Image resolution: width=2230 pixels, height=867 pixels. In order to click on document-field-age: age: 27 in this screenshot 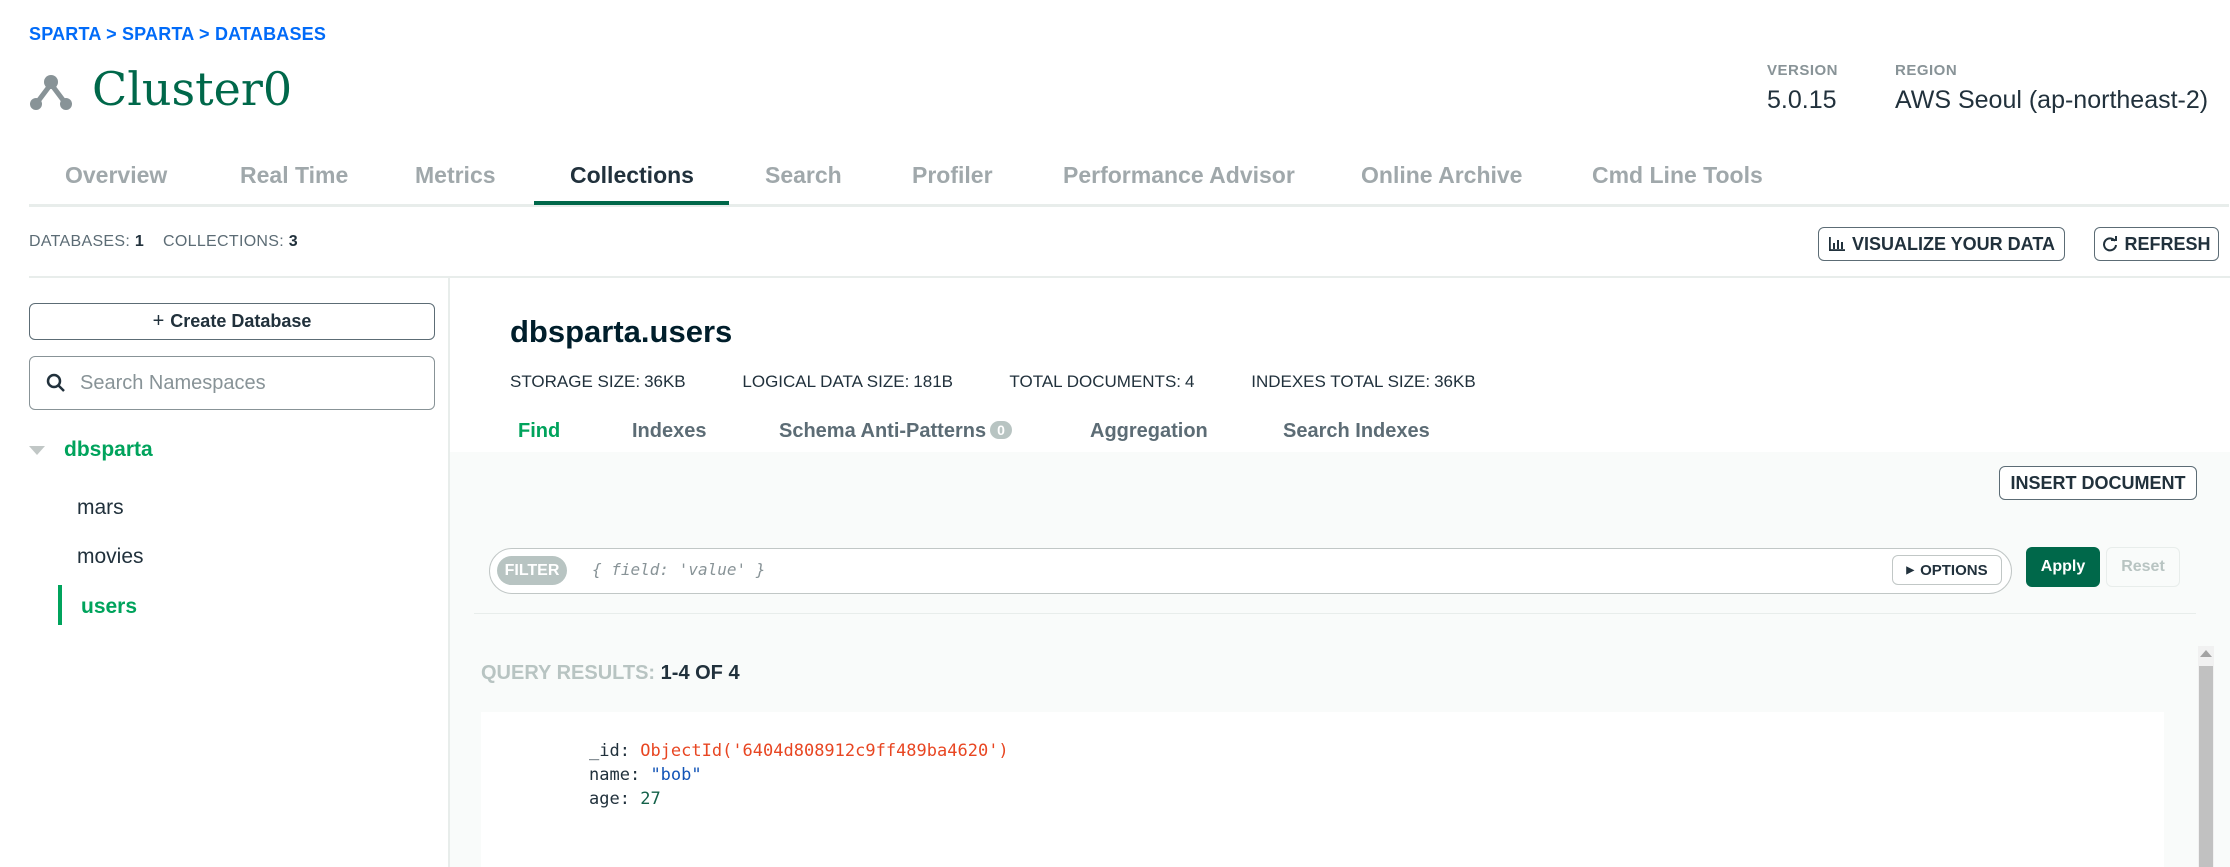, I will do `click(625, 799)`.